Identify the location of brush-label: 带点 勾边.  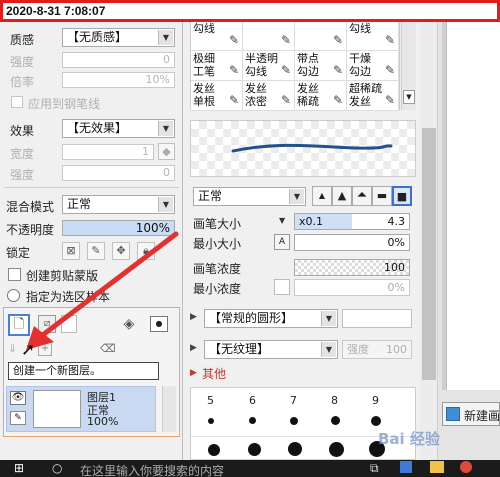
(308, 65).